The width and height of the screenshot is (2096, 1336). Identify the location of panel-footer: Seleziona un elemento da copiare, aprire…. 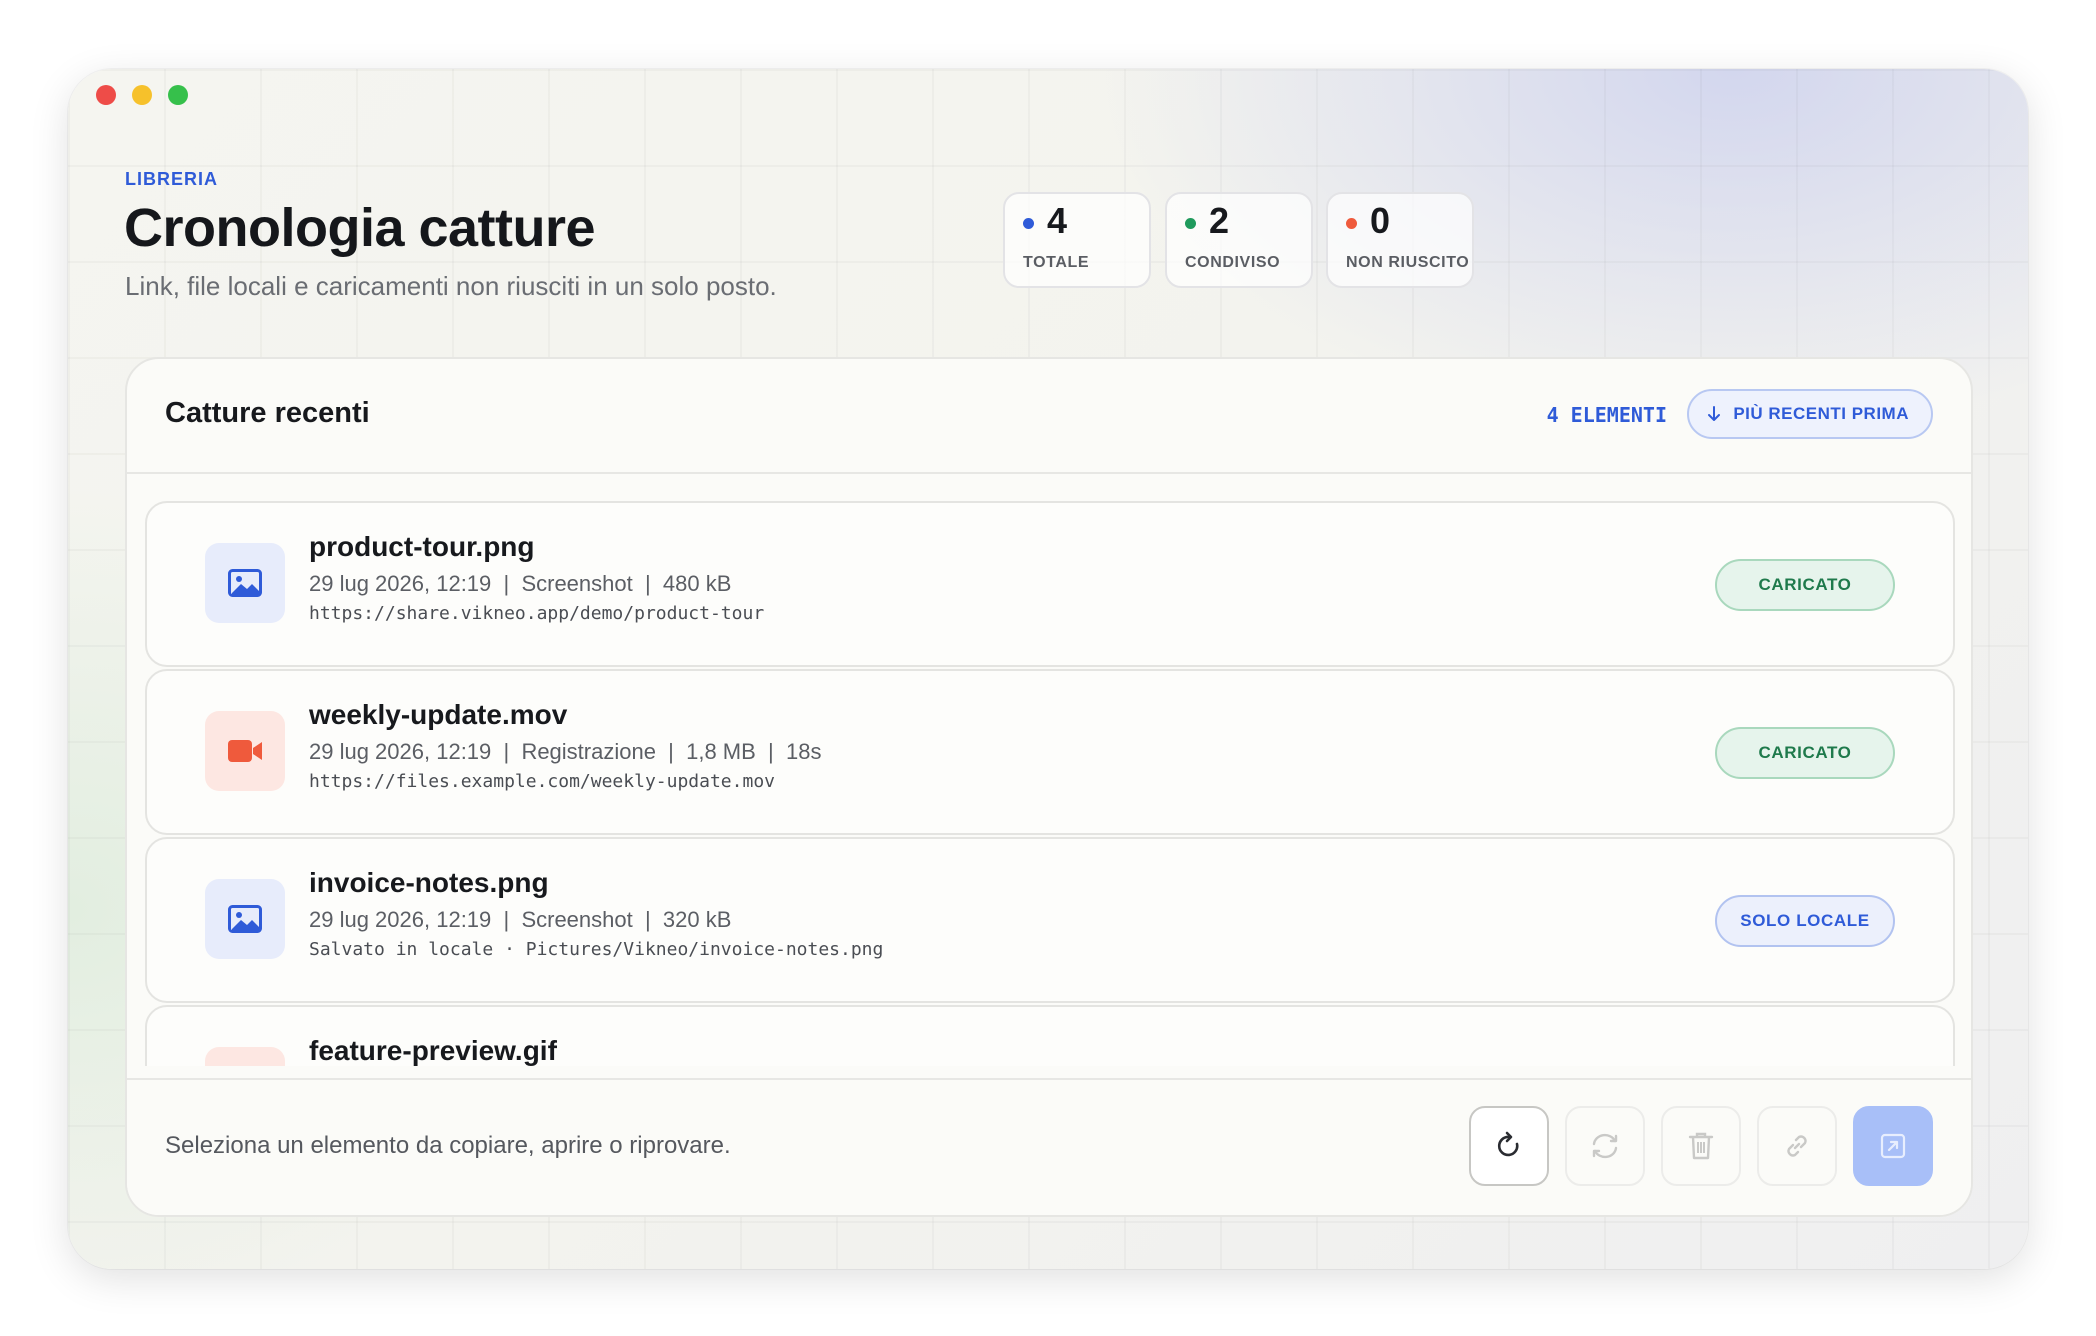
(1049, 1146).